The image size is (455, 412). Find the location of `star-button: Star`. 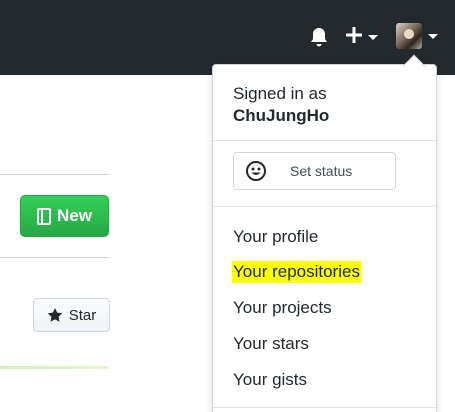

star-button: Star is located at coordinates (71, 315).